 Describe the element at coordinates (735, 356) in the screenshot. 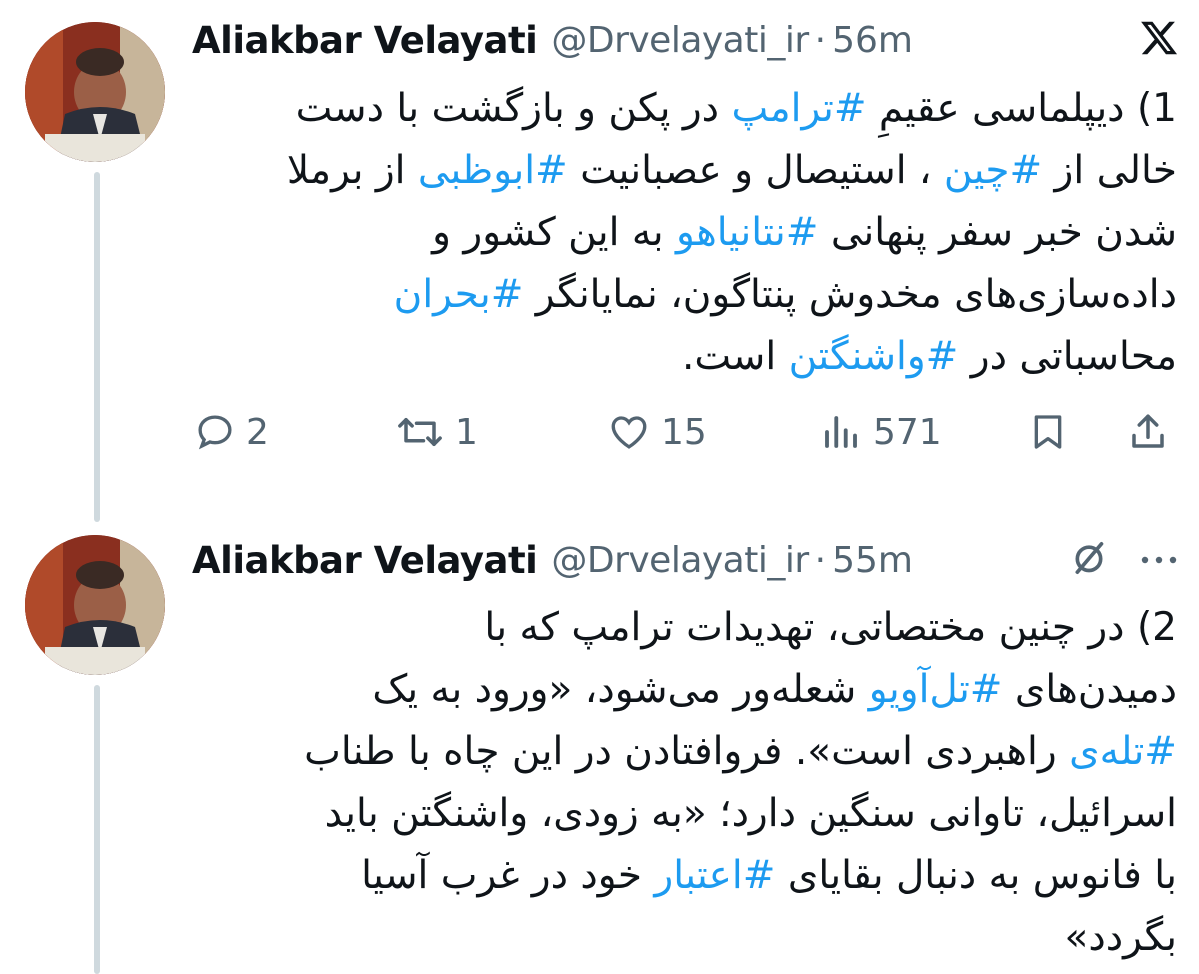

I see `text-segment: است.` at that location.